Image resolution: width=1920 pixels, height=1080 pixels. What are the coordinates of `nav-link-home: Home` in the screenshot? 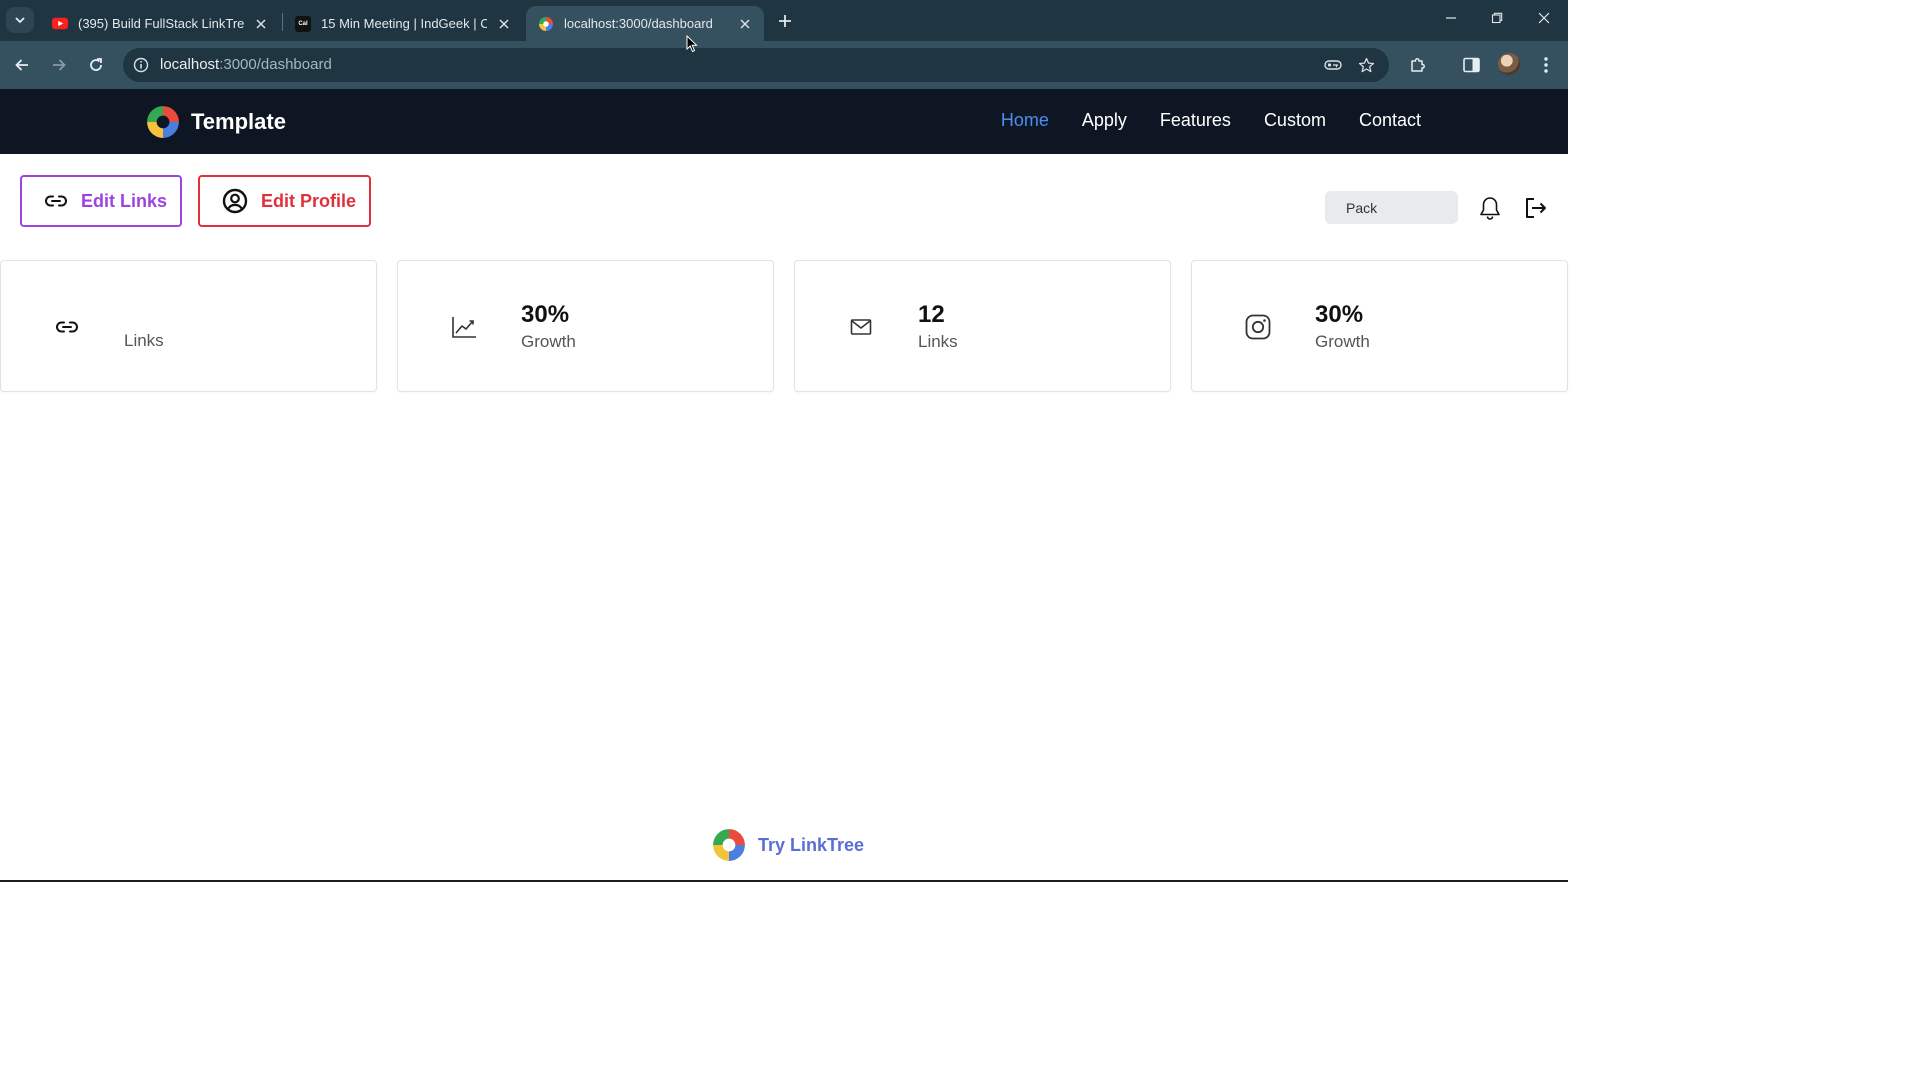 It's located at (1025, 120).